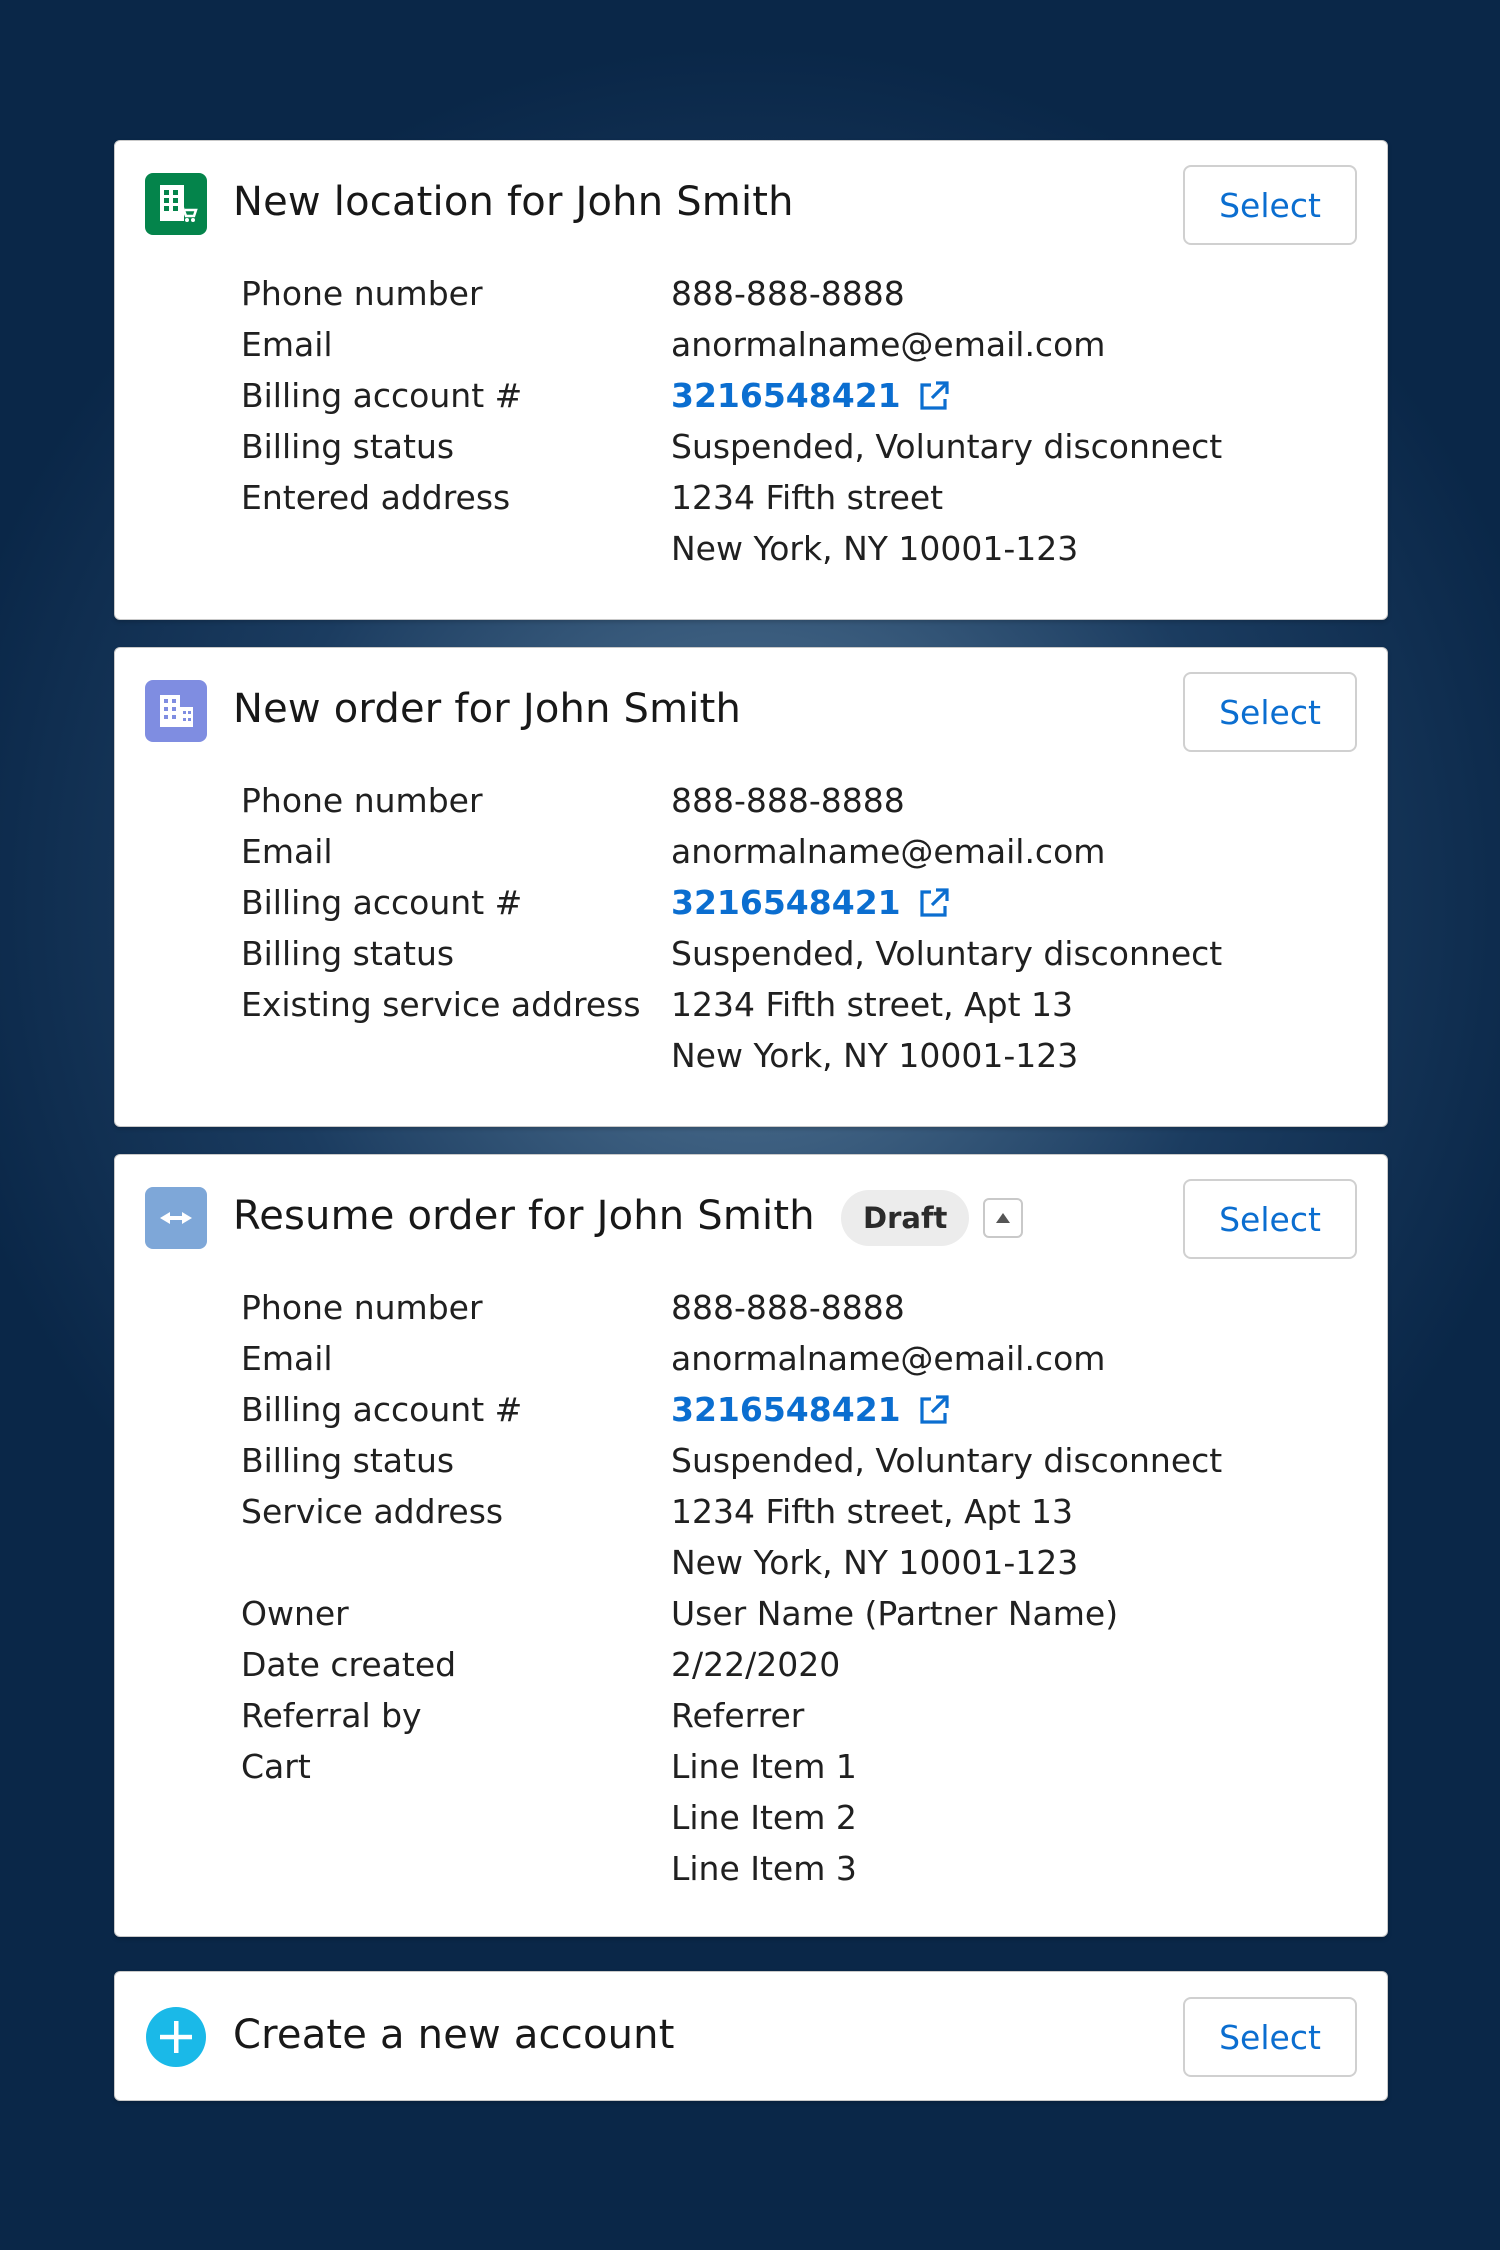 The height and width of the screenshot is (2250, 1500). What do you see at coordinates (176, 711) in the screenshot?
I see `building-icon` at bounding box center [176, 711].